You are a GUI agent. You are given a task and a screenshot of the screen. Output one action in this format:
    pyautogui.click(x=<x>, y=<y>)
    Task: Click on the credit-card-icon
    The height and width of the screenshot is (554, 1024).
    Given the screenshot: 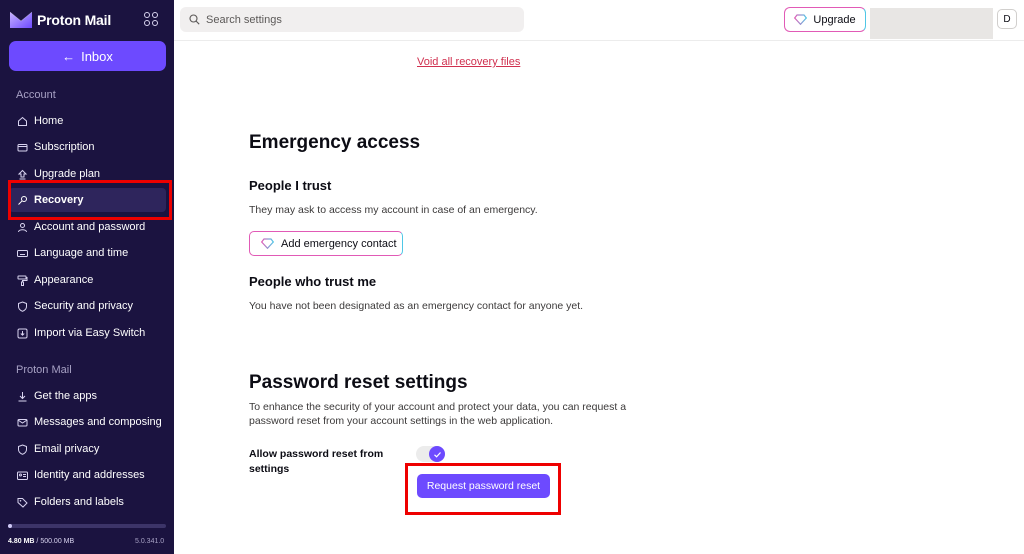 What is the action you would take?
    pyautogui.click(x=22, y=147)
    